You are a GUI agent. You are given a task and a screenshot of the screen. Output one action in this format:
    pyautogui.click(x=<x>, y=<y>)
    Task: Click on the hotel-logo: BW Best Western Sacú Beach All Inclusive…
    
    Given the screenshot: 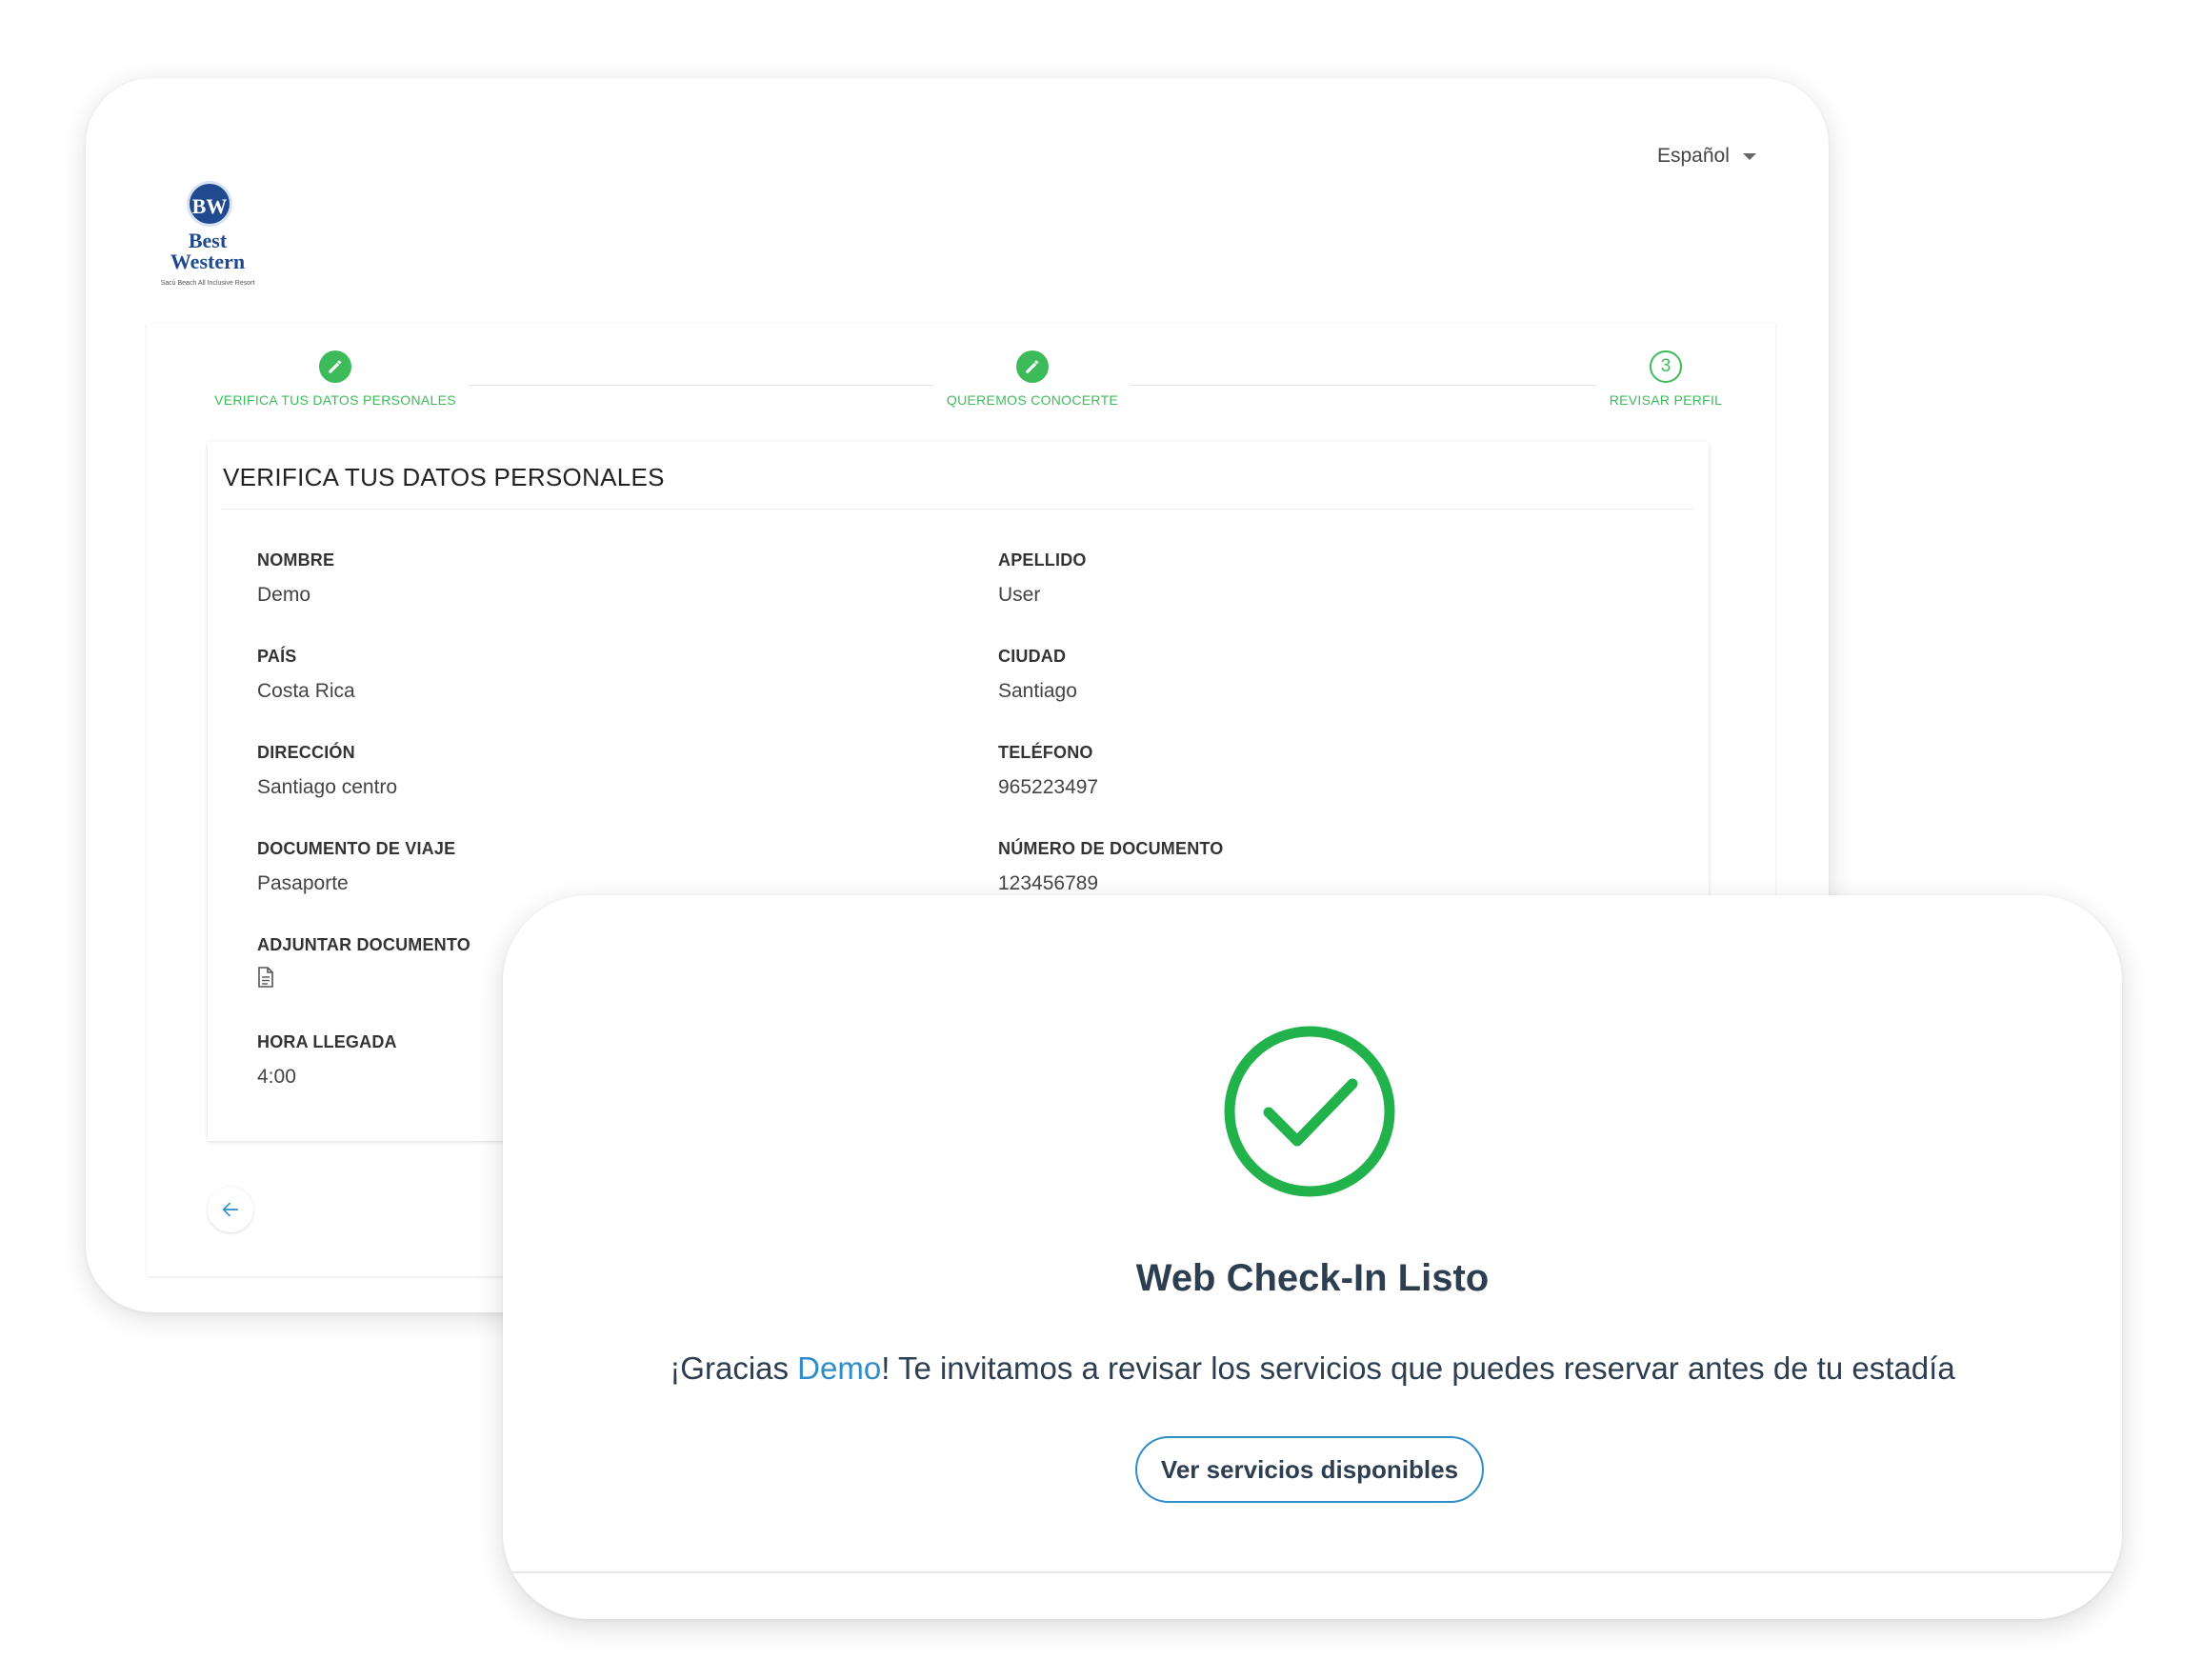 What is the action you would take?
    pyautogui.click(x=208, y=237)
    